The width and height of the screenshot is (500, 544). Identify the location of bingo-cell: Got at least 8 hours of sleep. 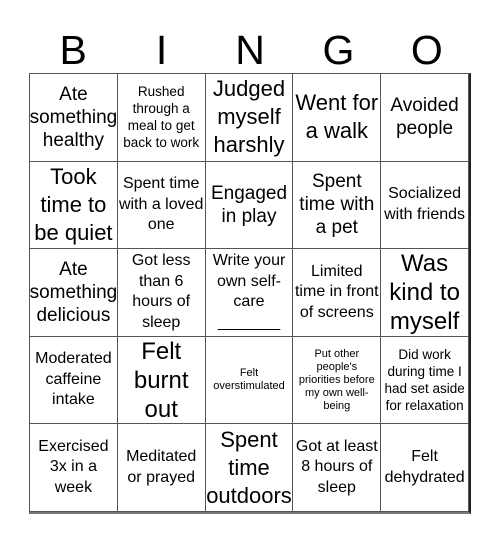
(337, 468).